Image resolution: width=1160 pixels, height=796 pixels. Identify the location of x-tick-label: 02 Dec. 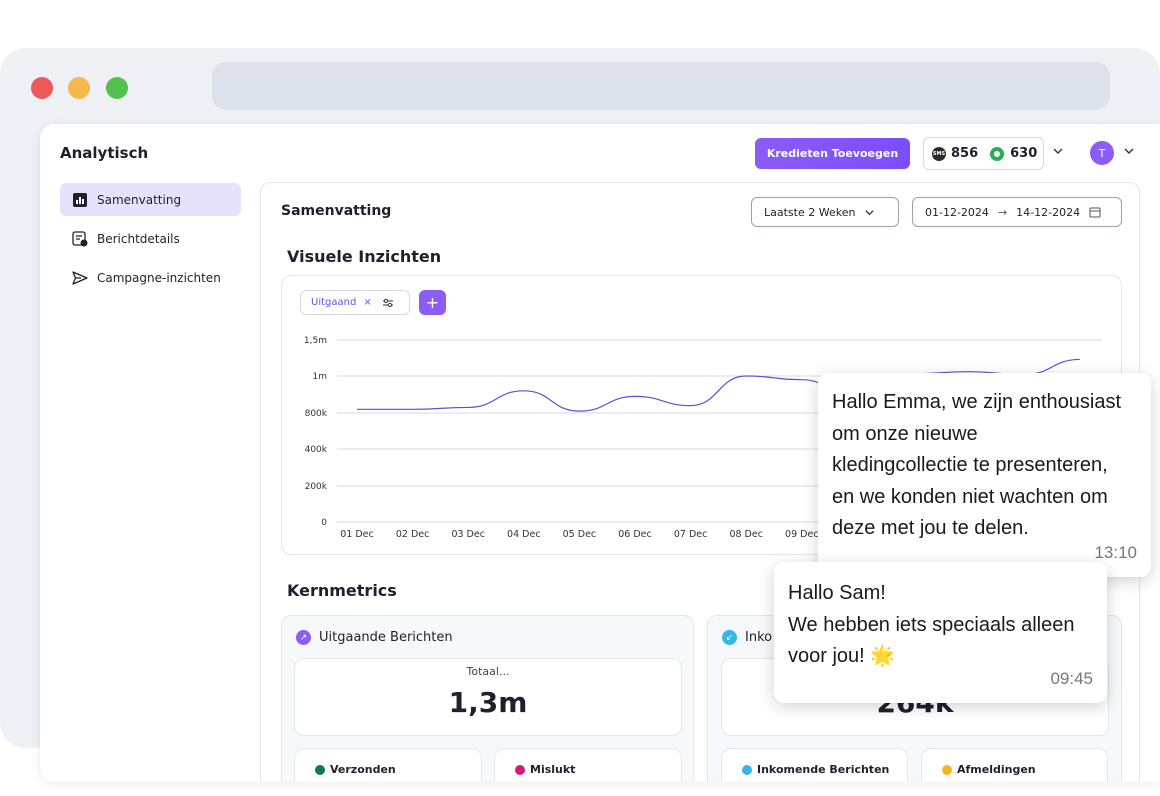
(413, 534).